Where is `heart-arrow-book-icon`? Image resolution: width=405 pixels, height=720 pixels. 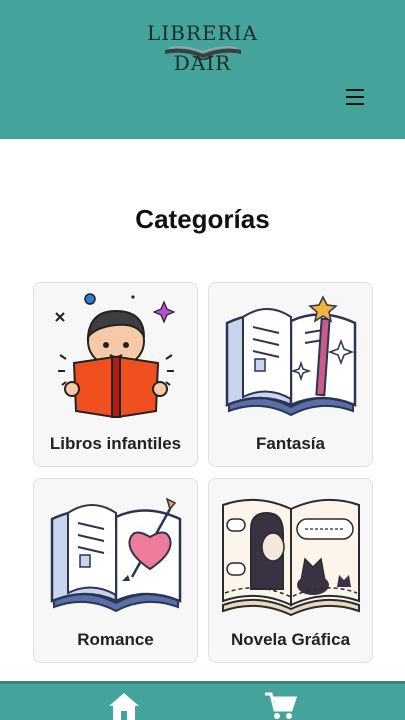 heart-arrow-book-icon is located at coordinates (116, 555).